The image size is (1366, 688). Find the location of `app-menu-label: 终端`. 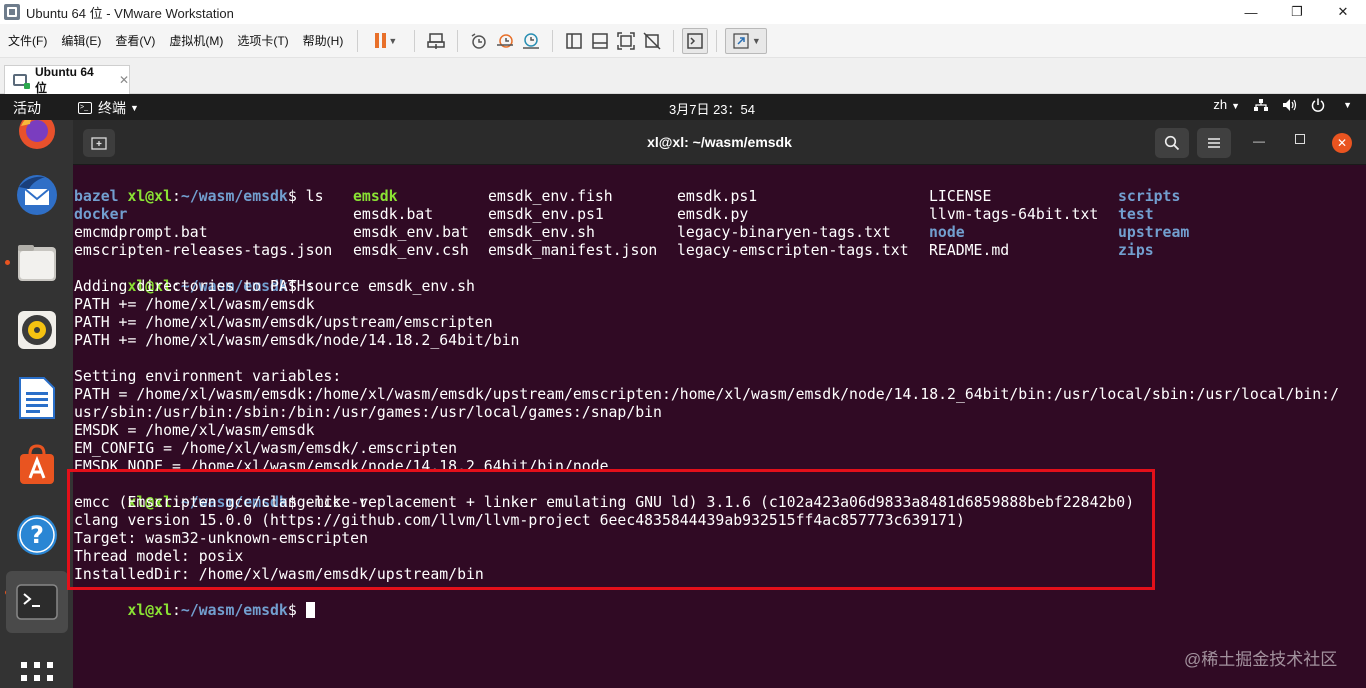

app-menu-label: 终端 is located at coordinates (112, 108).